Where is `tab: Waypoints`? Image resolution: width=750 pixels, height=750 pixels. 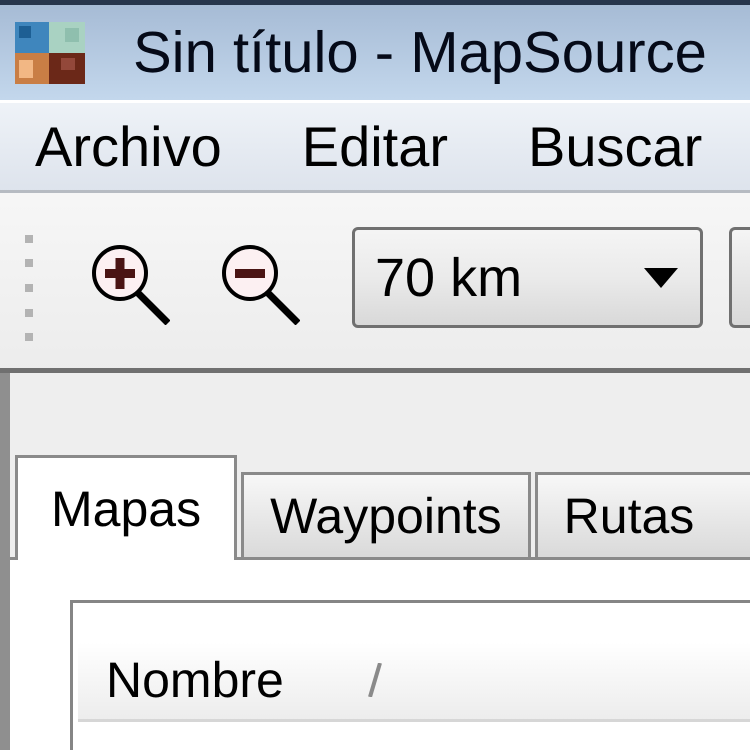 tab: Waypoints is located at coordinates (386, 514).